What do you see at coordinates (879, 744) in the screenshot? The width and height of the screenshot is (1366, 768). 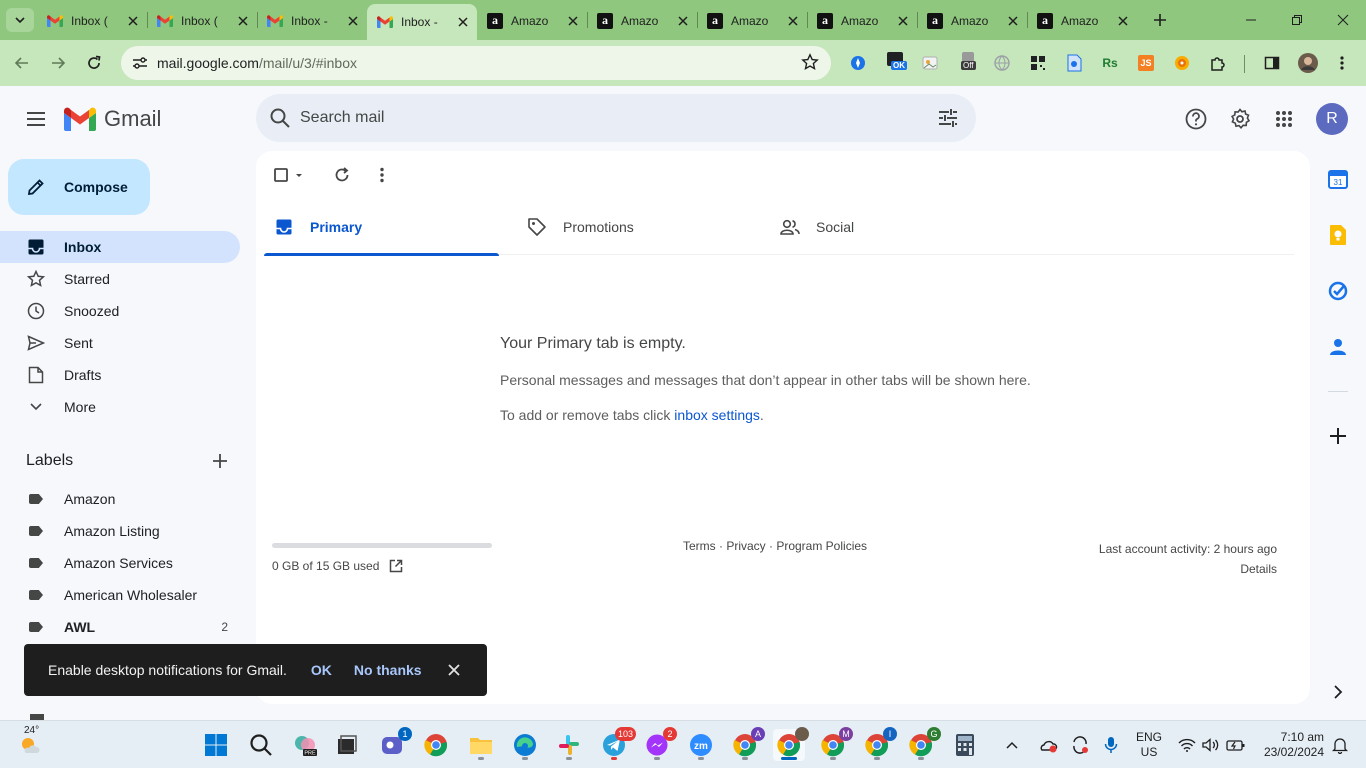 I see `chrome-profile-i-taskbar-icon: I` at bounding box center [879, 744].